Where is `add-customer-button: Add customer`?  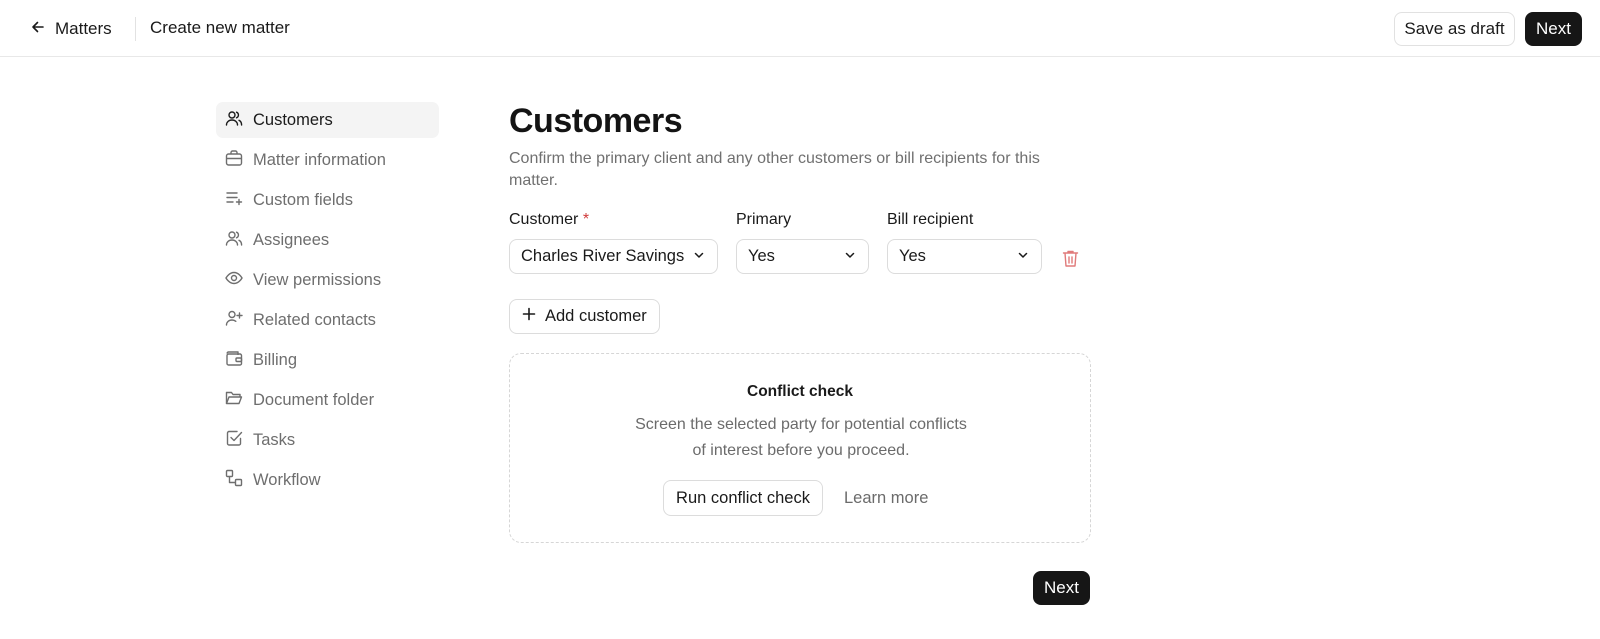 add-customer-button: Add customer is located at coordinates (584, 316).